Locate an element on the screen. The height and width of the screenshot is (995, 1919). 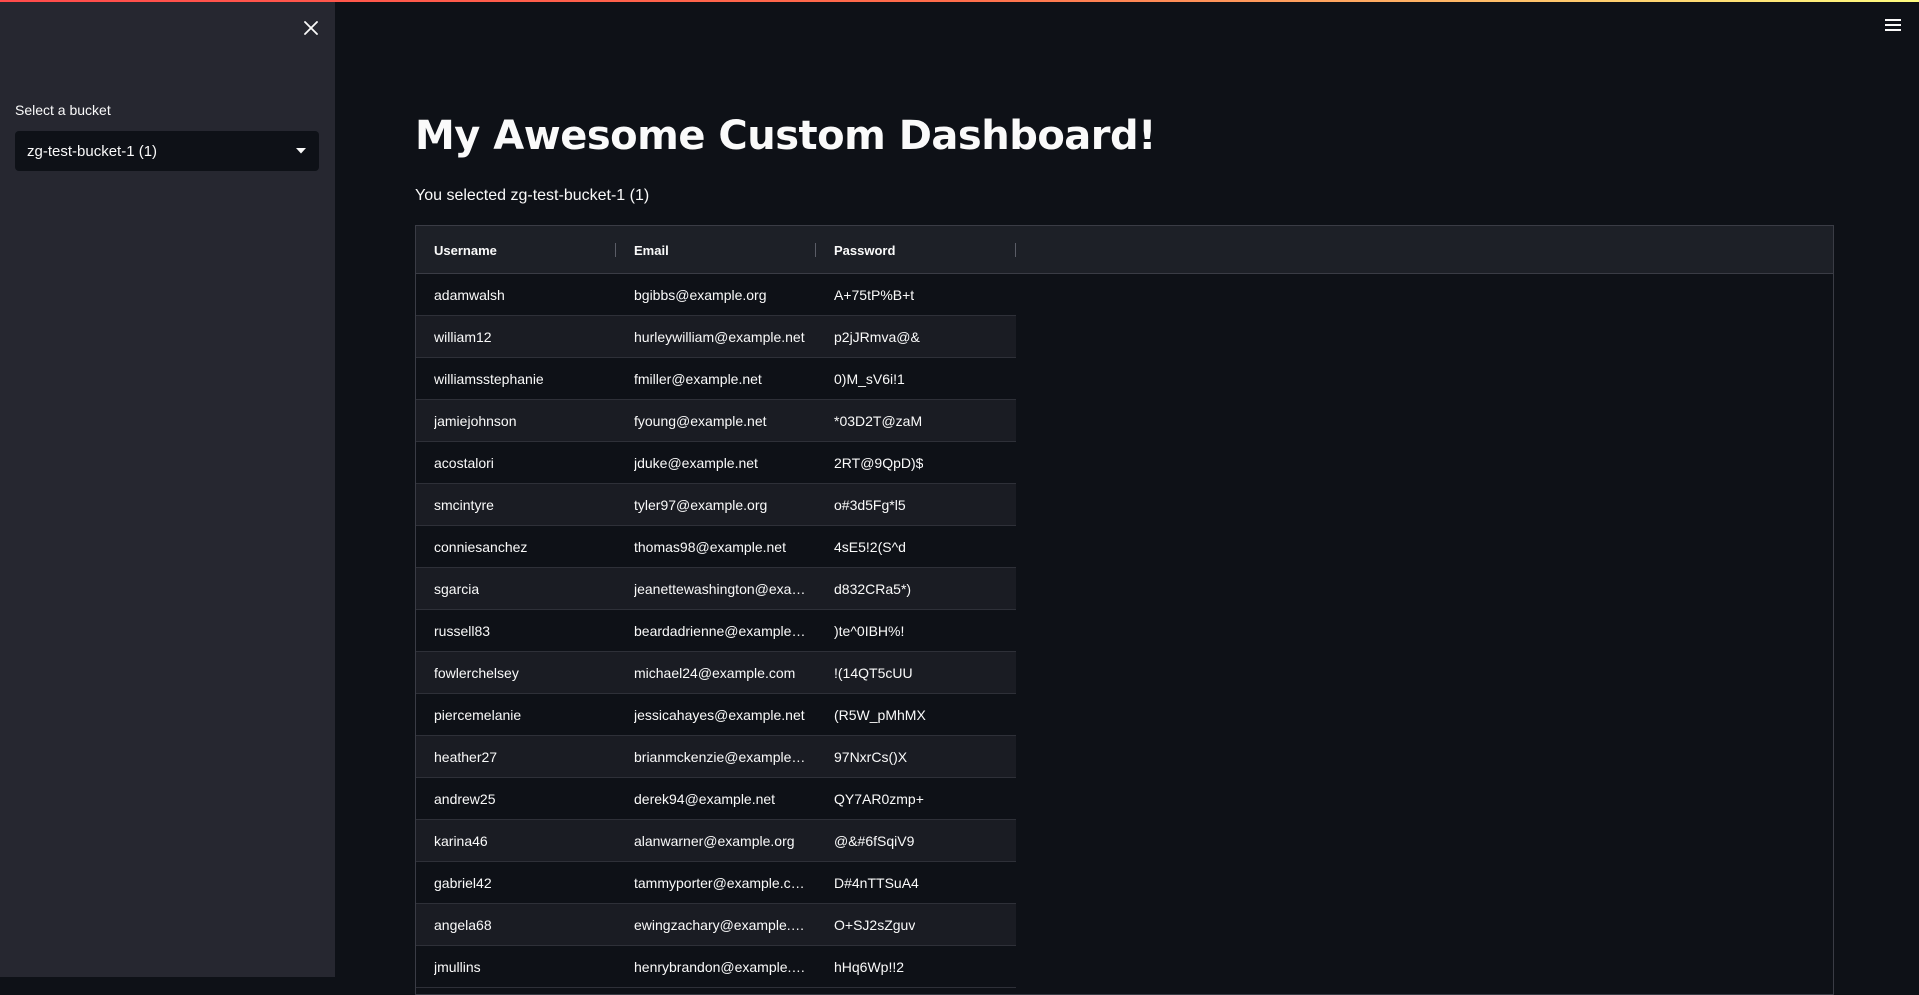
username-cell: adamwalsh is located at coordinates (516, 294).